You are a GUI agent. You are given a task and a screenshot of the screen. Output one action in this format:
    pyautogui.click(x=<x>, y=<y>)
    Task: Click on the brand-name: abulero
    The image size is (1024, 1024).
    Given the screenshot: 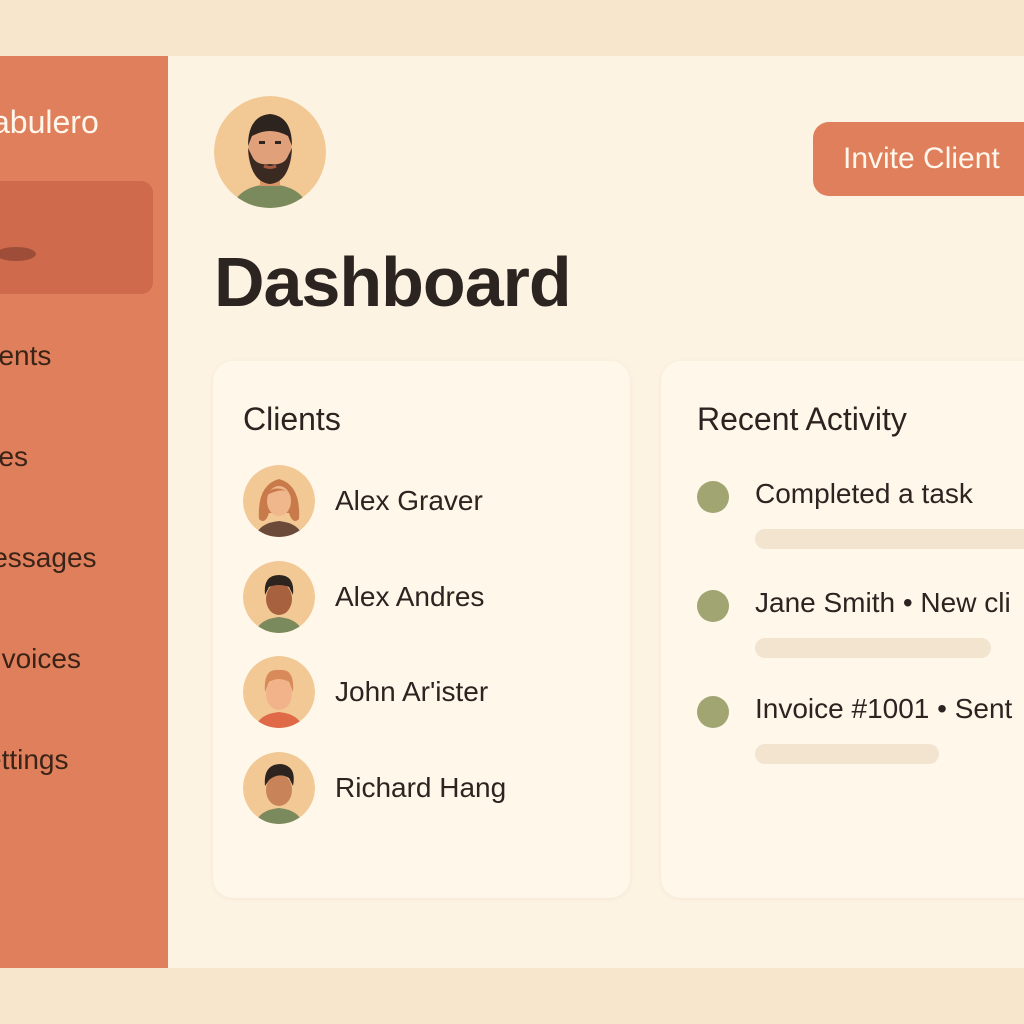 What is the action you would take?
    pyautogui.click(x=49, y=122)
    